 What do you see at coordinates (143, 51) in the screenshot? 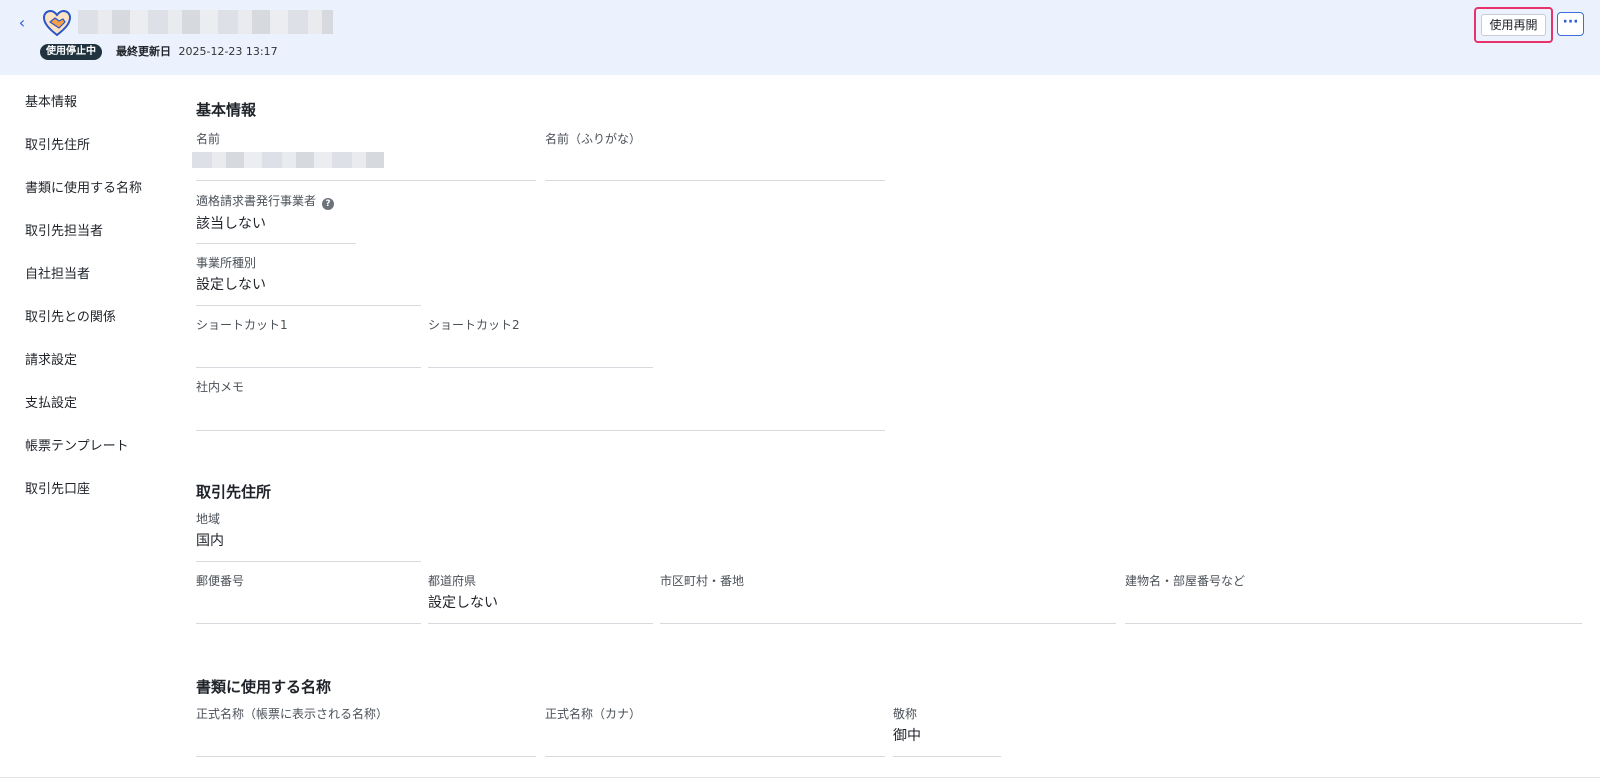
I see `last-updated-label: 最終更新日` at bounding box center [143, 51].